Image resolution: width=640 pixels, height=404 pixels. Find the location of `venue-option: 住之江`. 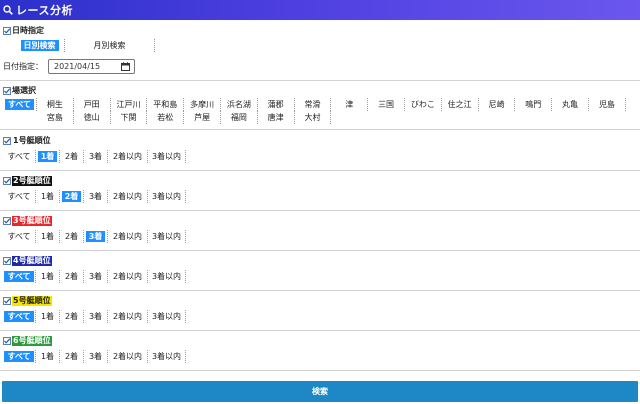

venue-option: 住之江 is located at coordinates (460, 104).